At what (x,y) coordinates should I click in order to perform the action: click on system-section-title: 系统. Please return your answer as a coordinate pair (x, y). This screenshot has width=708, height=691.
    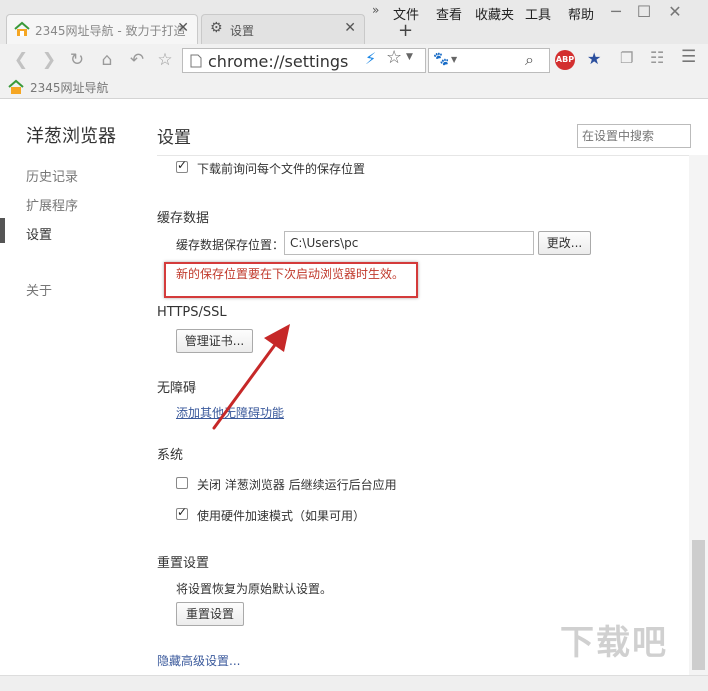
    Looking at the image, I should click on (170, 455).